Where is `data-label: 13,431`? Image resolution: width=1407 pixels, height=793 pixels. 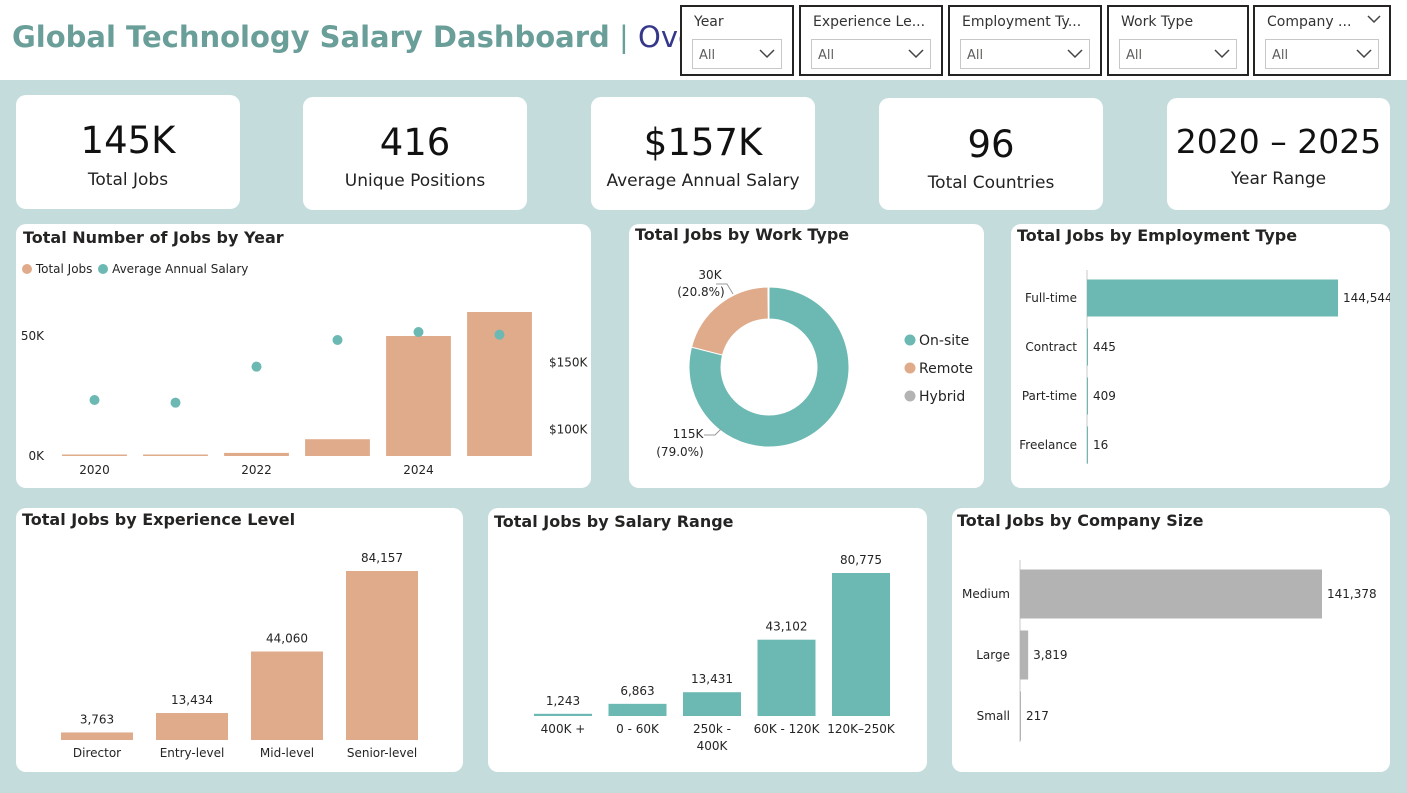 data-label: 13,431 is located at coordinates (712, 679).